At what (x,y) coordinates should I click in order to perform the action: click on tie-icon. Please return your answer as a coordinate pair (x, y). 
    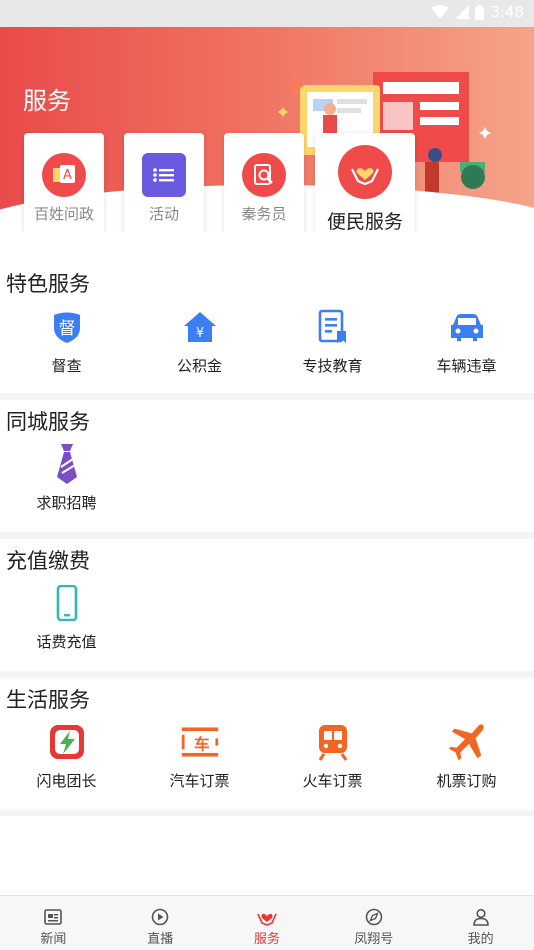
    Looking at the image, I should click on (67, 464).